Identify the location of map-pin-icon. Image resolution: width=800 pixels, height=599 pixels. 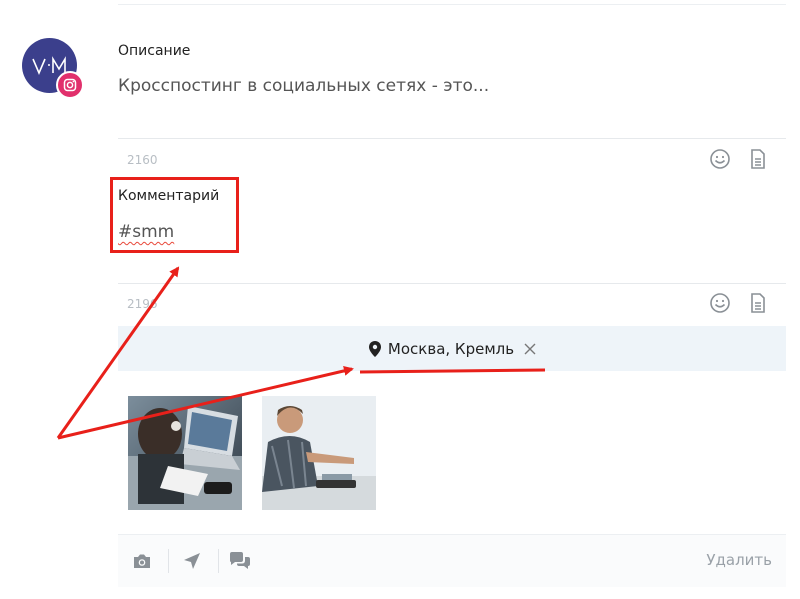
(374, 348).